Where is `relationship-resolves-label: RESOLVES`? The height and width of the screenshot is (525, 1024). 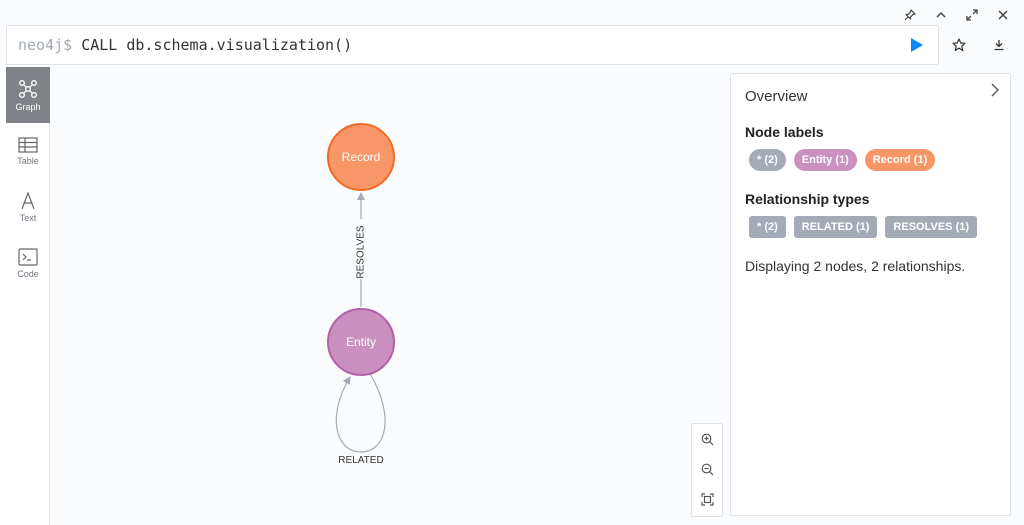 relationship-resolves-label: RESOLVES is located at coordinates (361, 251).